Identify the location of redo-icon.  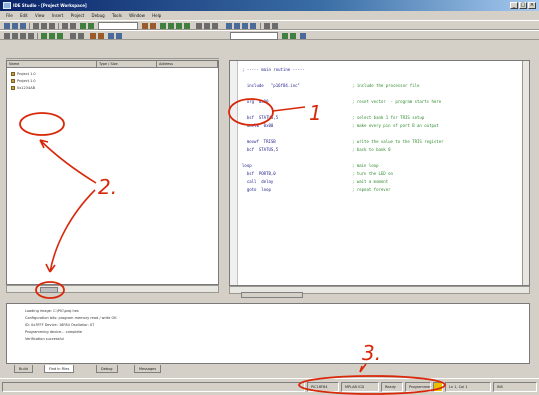
(73, 26).